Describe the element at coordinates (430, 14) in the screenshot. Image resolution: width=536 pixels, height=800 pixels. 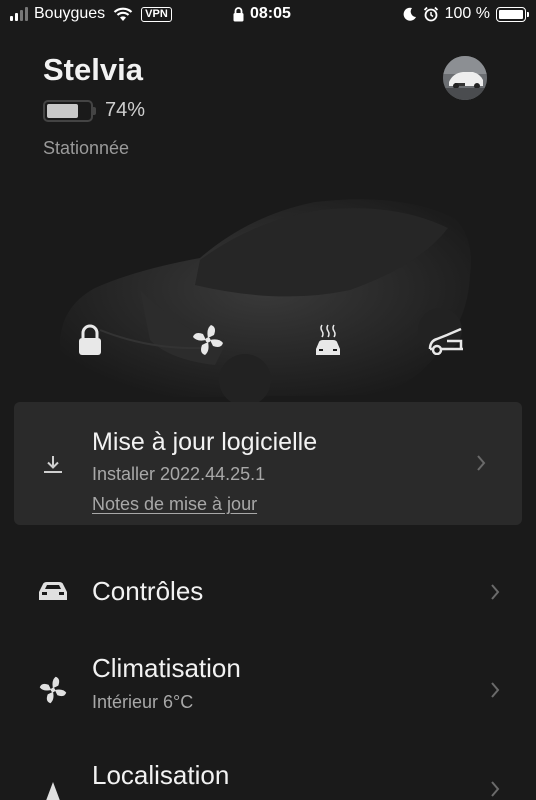
I see `alarm-icon` at that location.